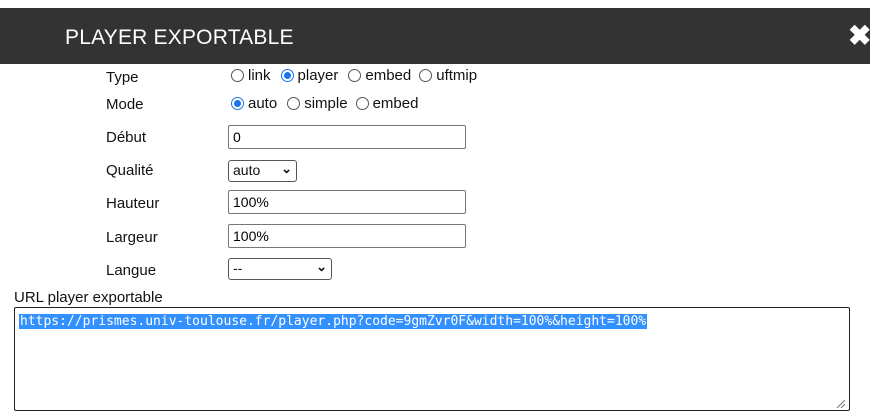  I want to click on type-option-embed: embed, so click(379, 75).